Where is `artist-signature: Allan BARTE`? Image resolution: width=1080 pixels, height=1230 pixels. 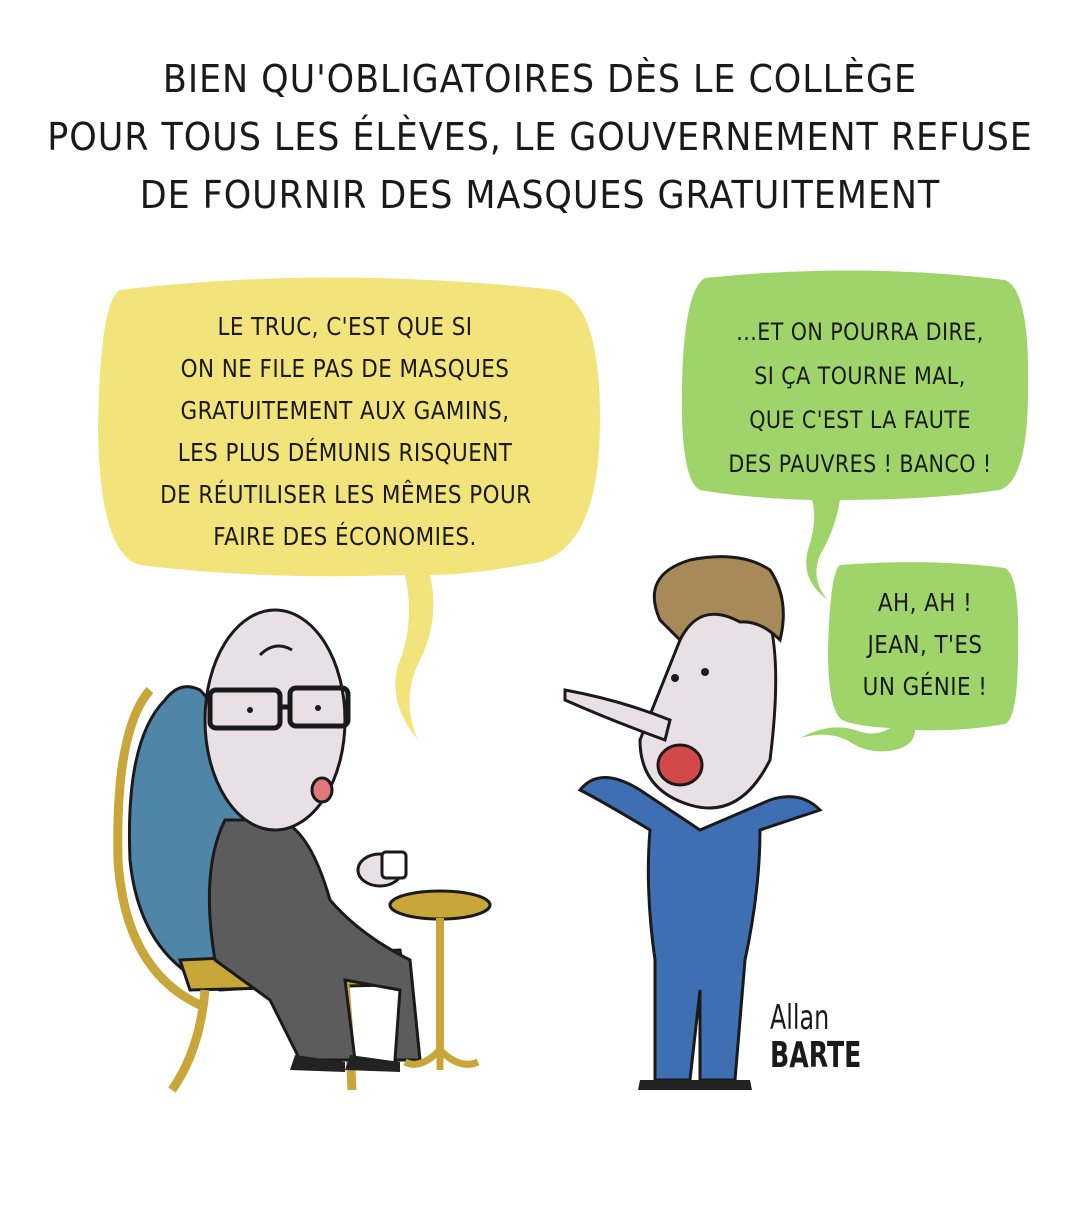
artist-signature: Allan BARTE is located at coordinates (825, 1038).